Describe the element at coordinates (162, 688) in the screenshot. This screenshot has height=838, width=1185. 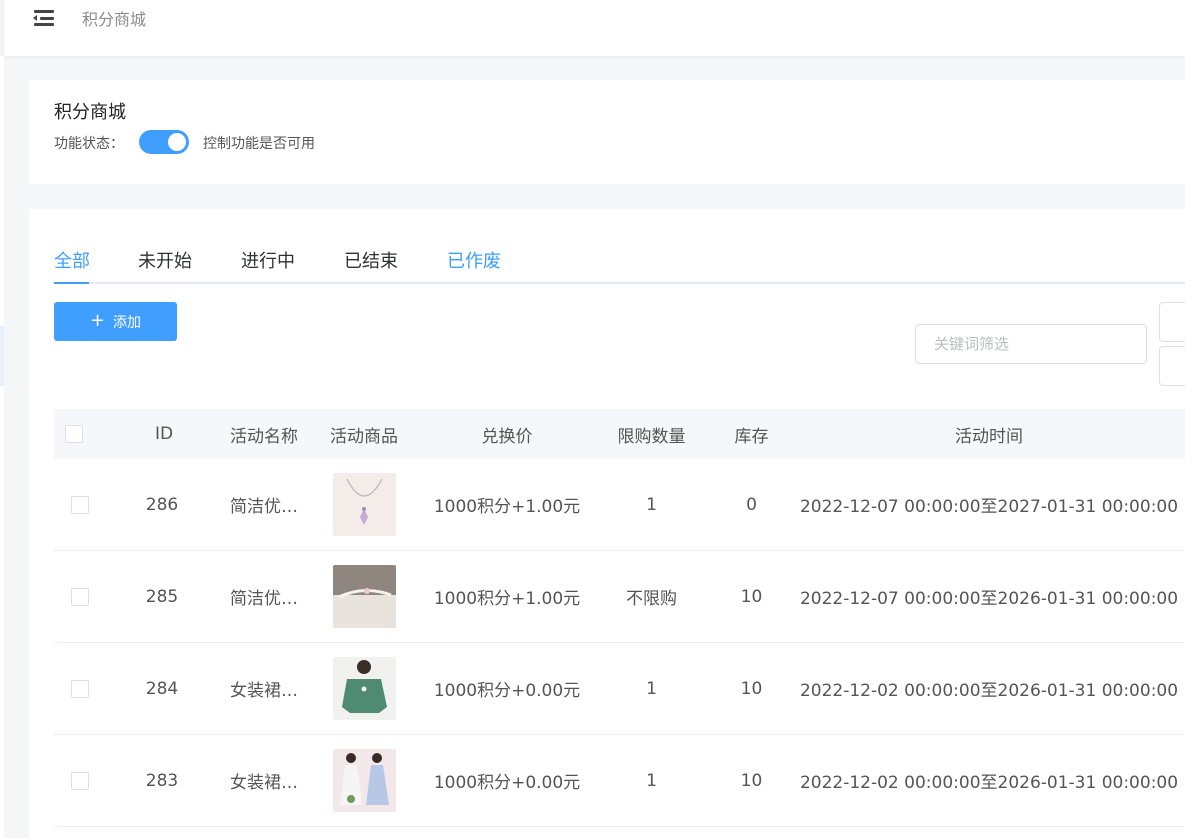
I see `row-id: 284` at that location.